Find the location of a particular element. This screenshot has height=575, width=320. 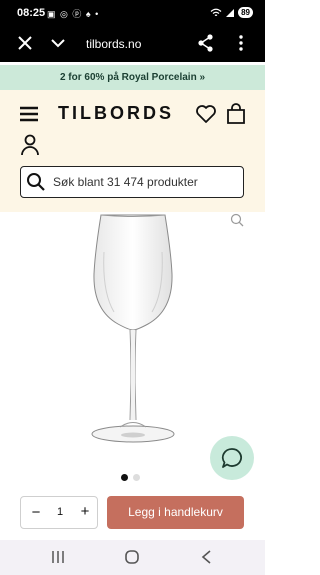

home-icon is located at coordinates (132, 557).